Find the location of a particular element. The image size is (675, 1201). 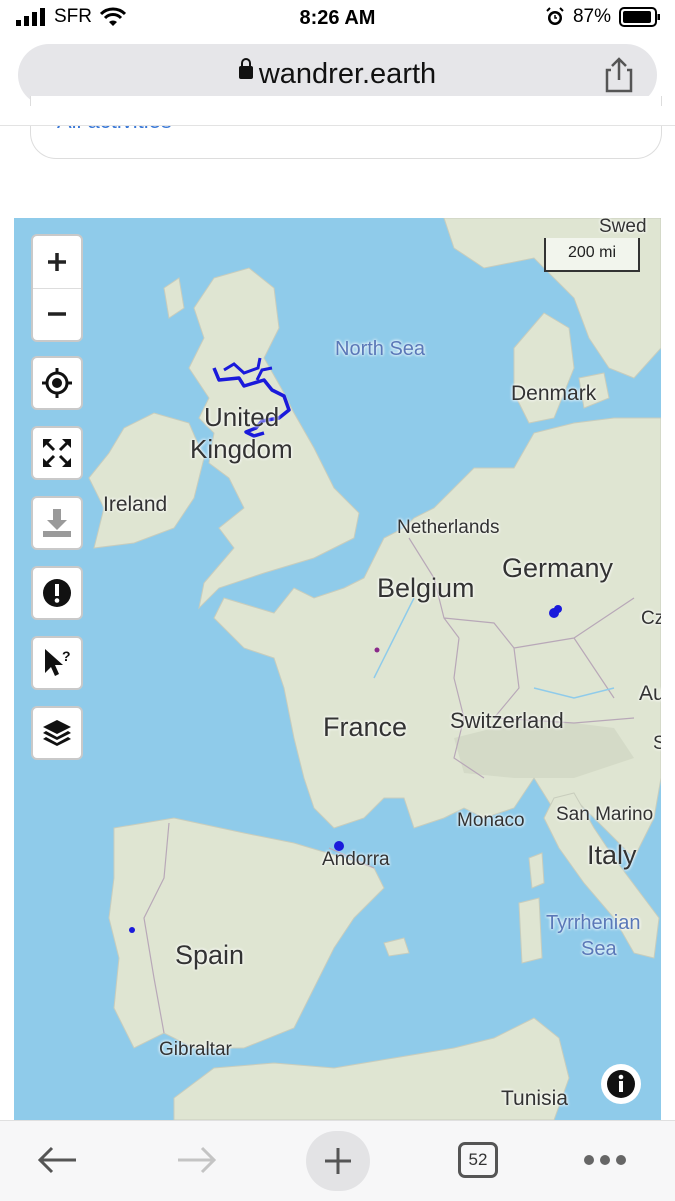

locate-button is located at coordinates (57, 383).